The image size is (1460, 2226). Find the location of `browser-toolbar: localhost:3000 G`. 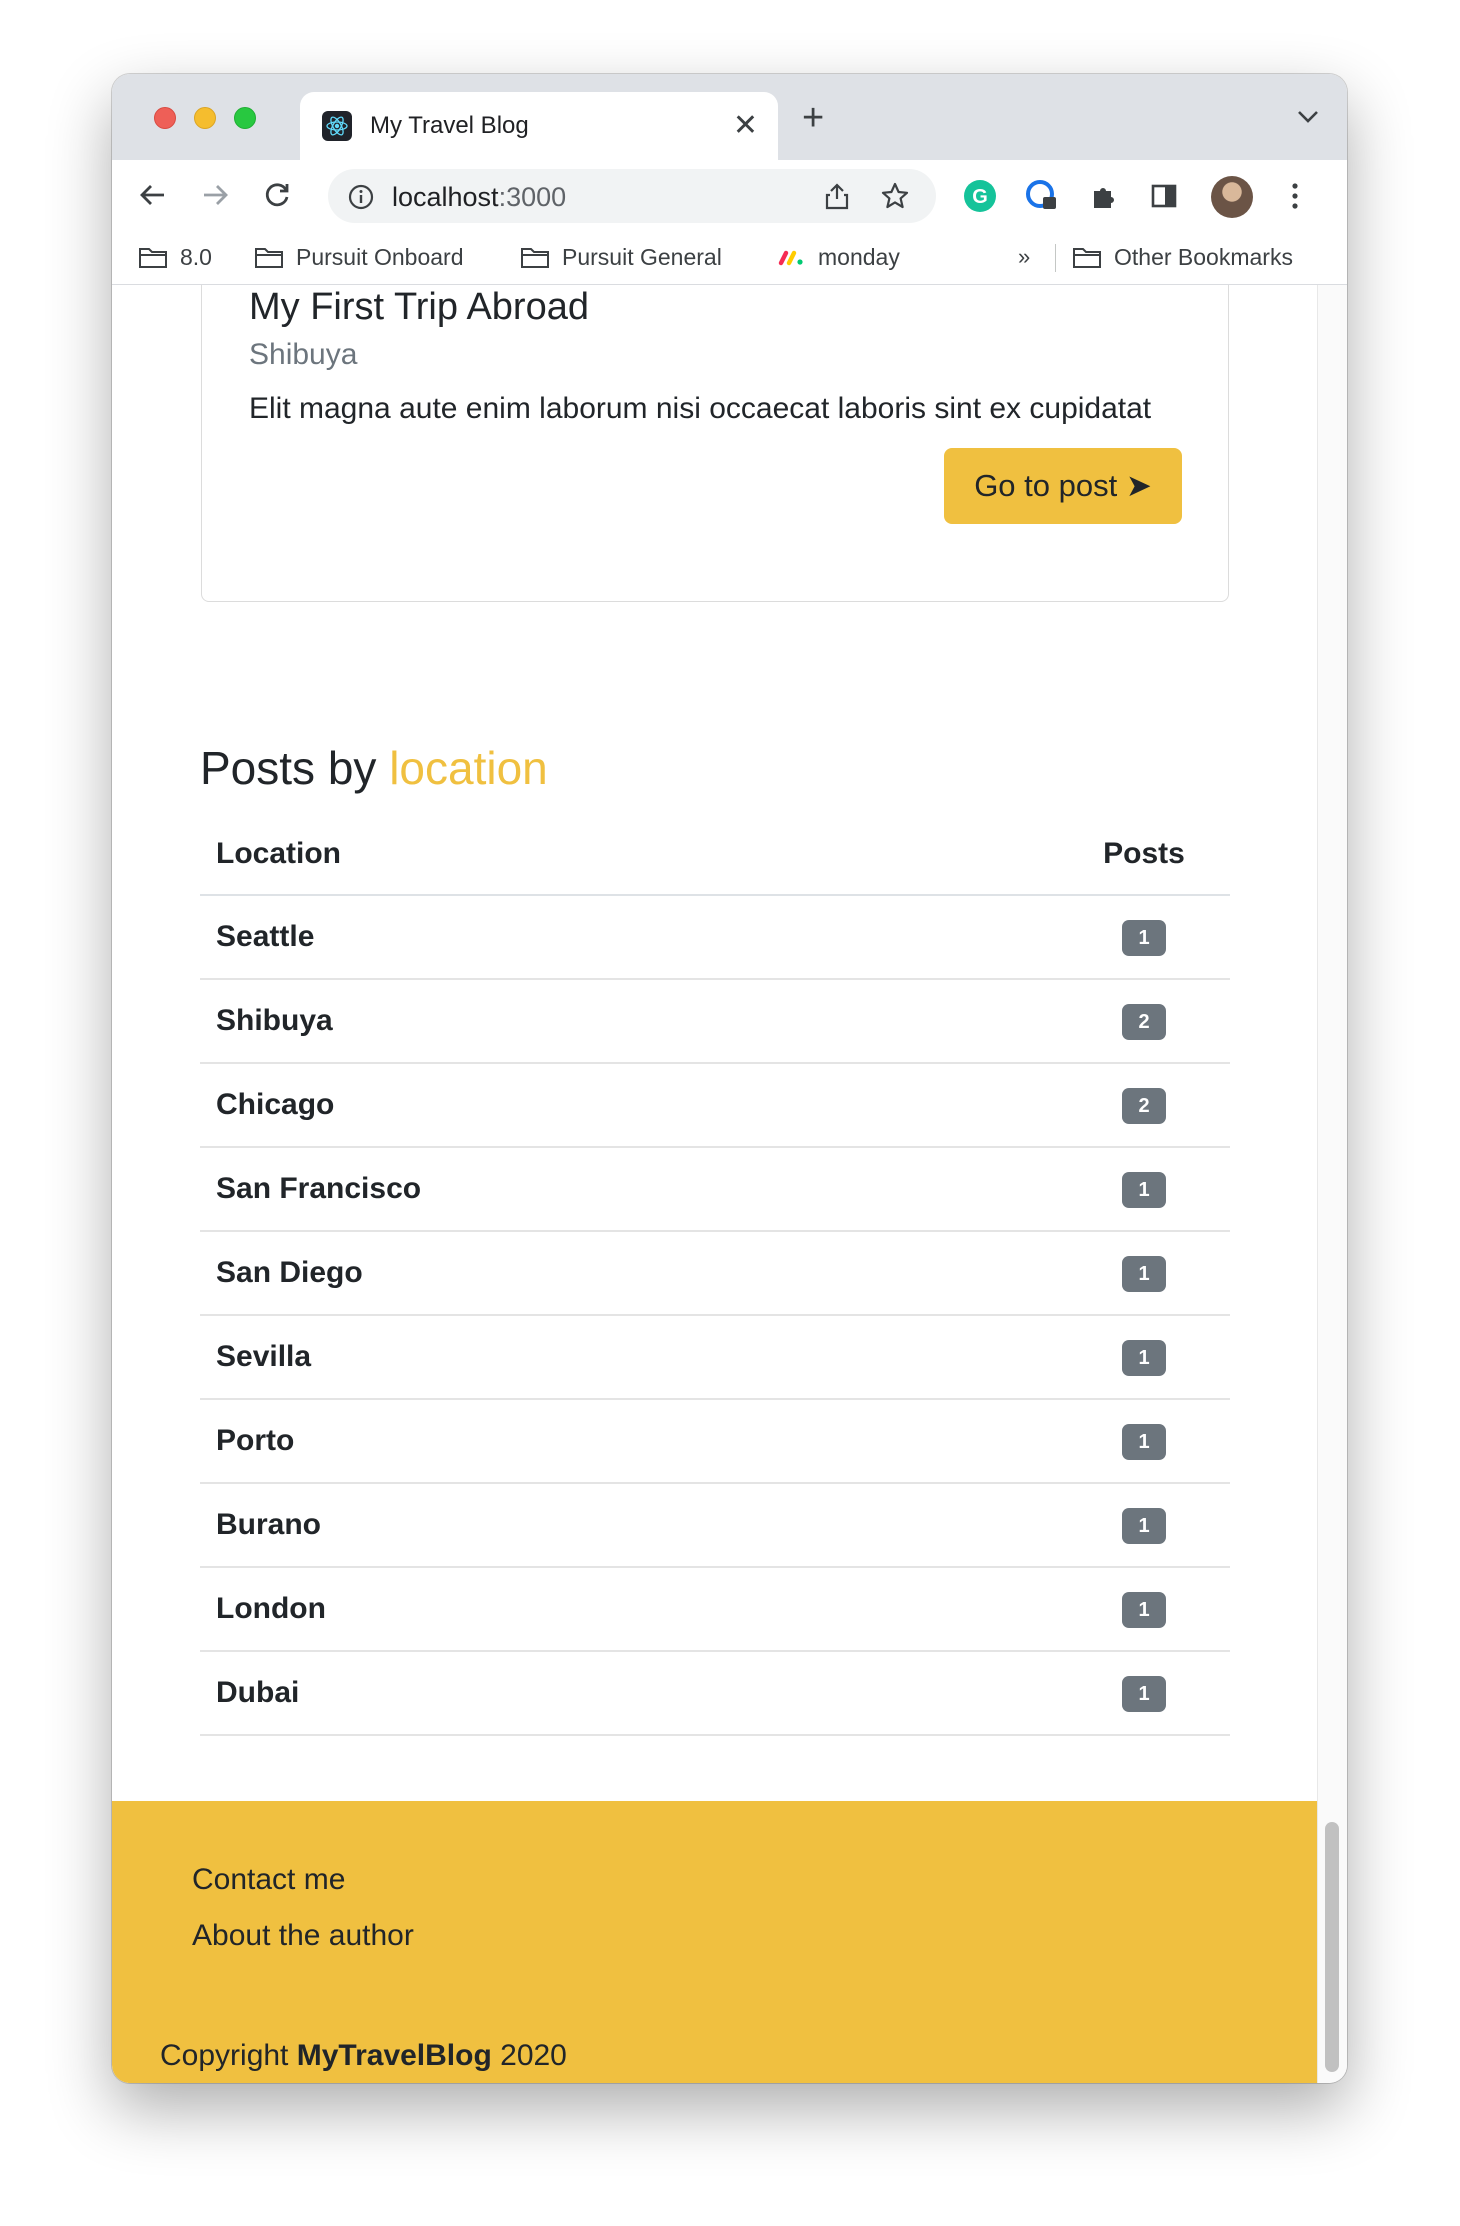

browser-toolbar: localhost:3000 G is located at coordinates (729, 195).